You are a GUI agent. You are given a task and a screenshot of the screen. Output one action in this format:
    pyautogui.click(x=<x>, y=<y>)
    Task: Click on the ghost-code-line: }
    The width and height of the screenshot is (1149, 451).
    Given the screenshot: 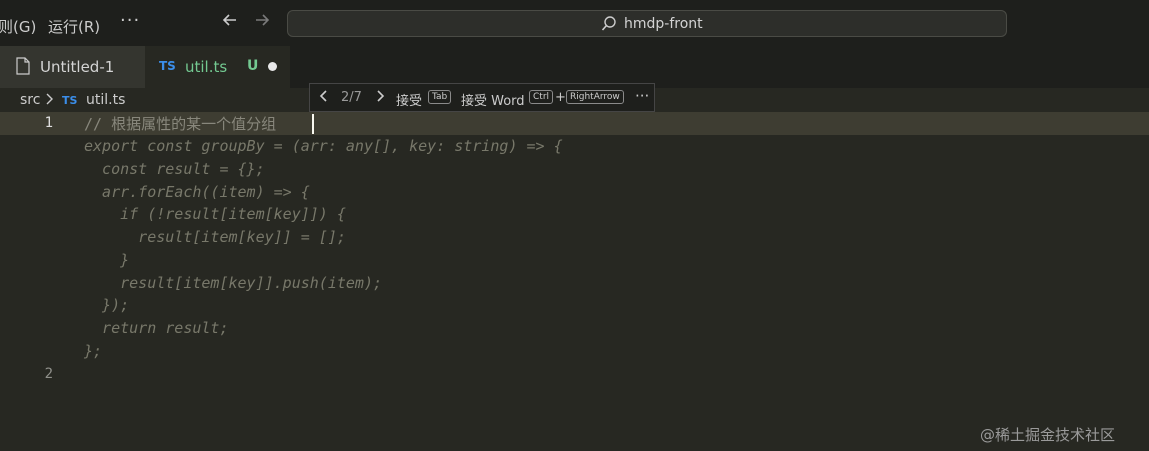 What is the action you would take?
    pyautogui.click(x=107, y=260)
    